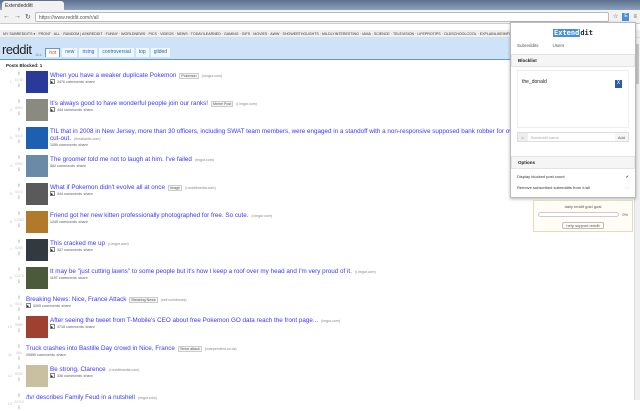  What do you see at coordinates (69, 194) in the screenshot?
I see `comments-link: 344 comments` at bounding box center [69, 194].